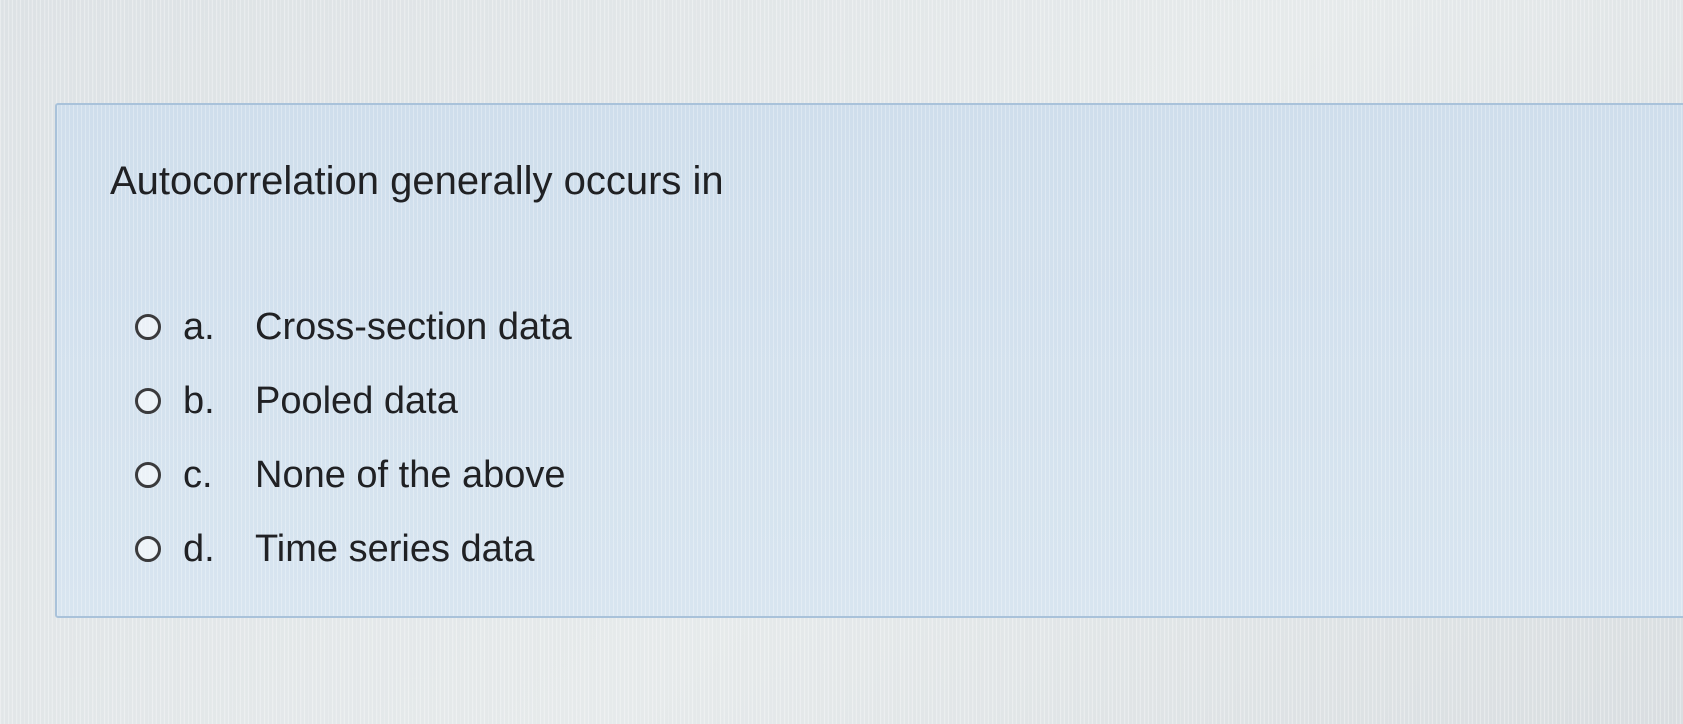  What do you see at coordinates (148, 327) in the screenshot?
I see `radio-button-a` at bounding box center [148, 327].